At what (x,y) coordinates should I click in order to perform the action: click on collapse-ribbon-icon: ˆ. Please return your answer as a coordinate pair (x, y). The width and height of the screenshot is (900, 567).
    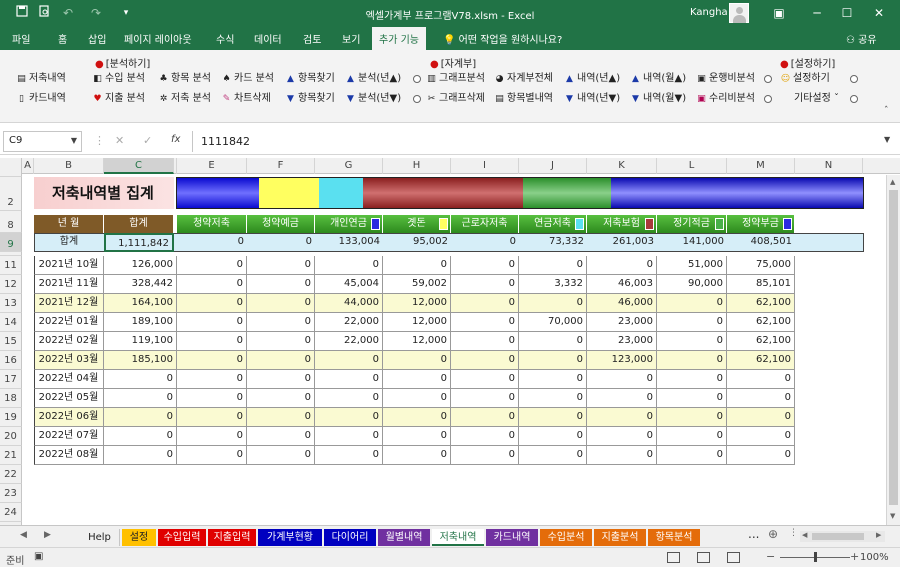
    Looking at the image, I should click on (886, 111).